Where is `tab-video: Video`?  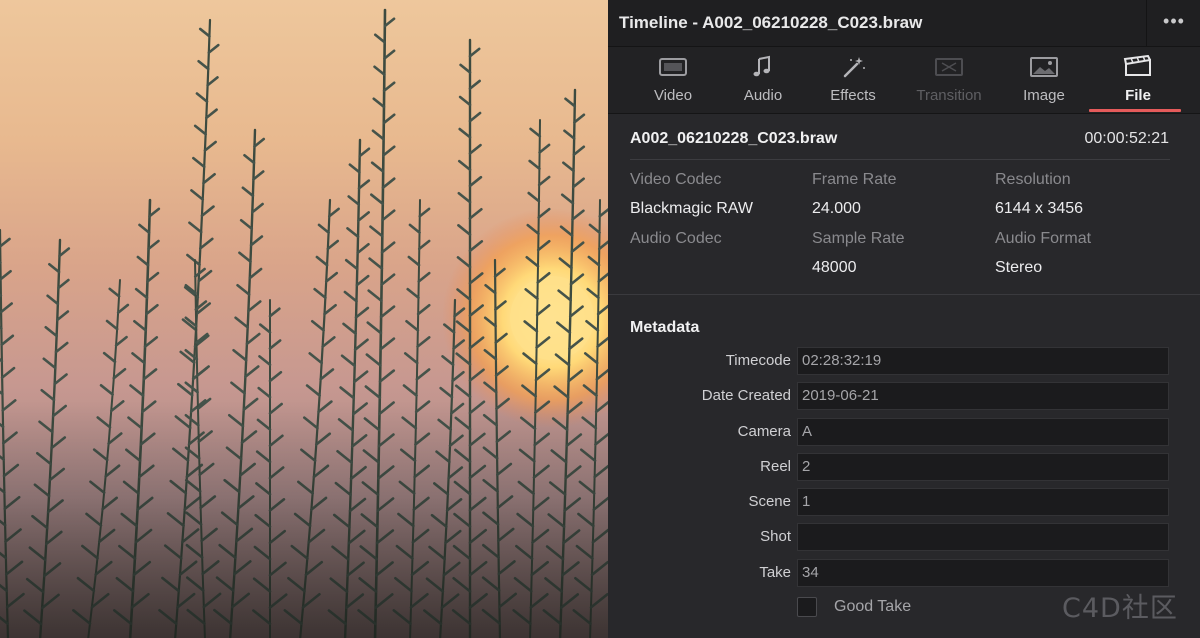 tab-video: Video is located at coordinates (673, 80).